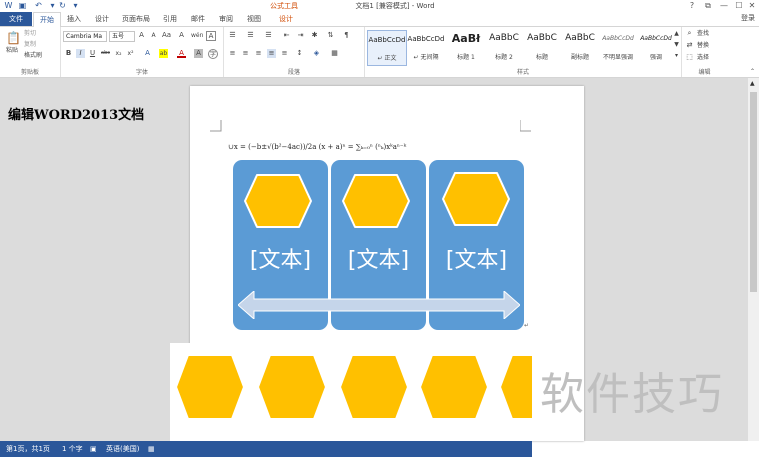  Describe the element at coordinates (703, 46) in the screenshot. I see `replace-button: 替换` at that location.